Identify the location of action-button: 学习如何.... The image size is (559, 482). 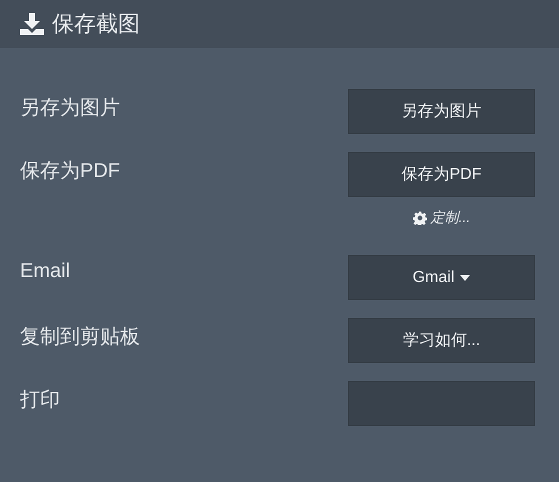
(441, 340).